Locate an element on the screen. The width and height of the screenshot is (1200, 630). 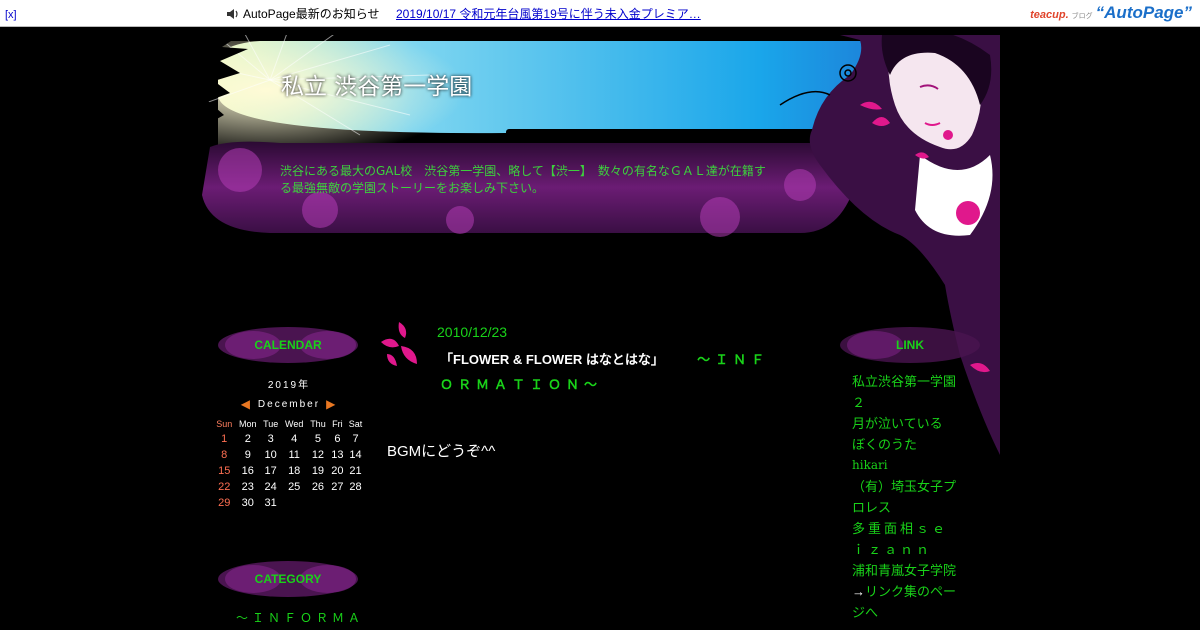
prev-month-icon: ◀ is located at coordinates (246, 404).